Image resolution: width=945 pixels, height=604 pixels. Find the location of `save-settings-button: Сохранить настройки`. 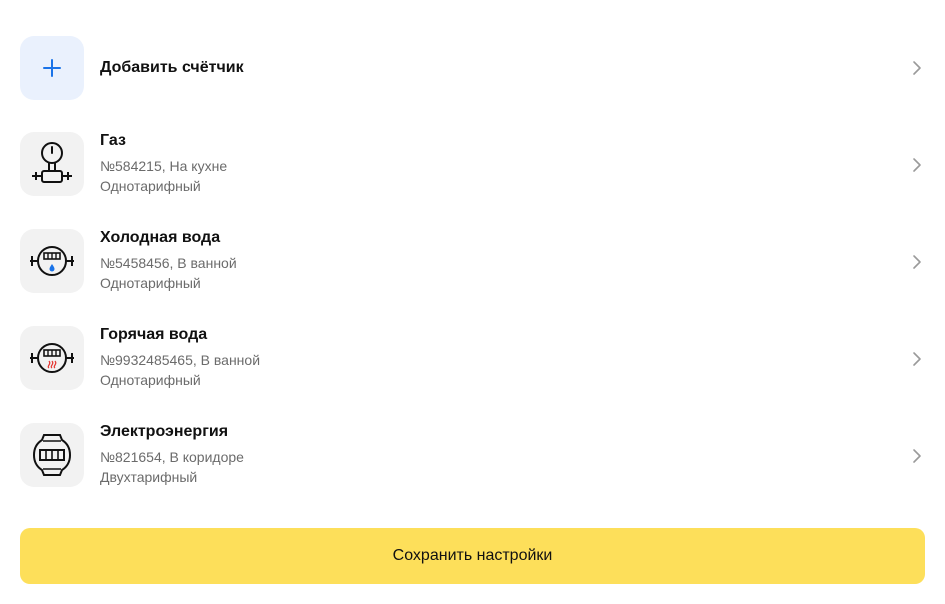

save-settings-button: Сохранить настройки is located at coordinates (472, 556).